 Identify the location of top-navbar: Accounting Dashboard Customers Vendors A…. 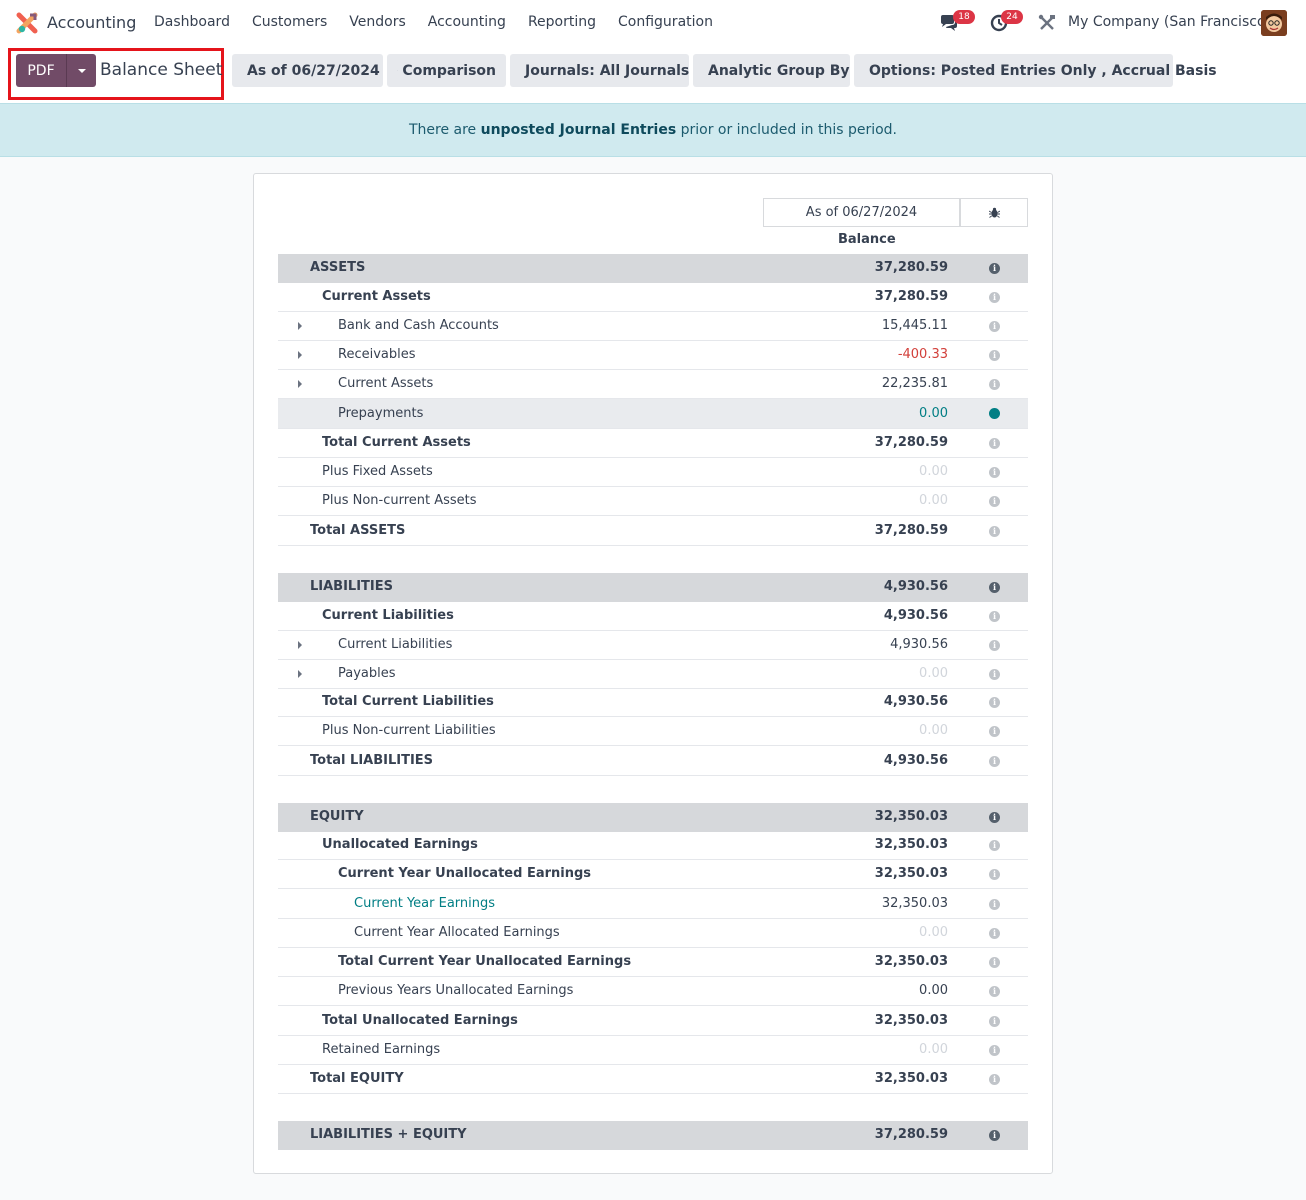
(653, 23).